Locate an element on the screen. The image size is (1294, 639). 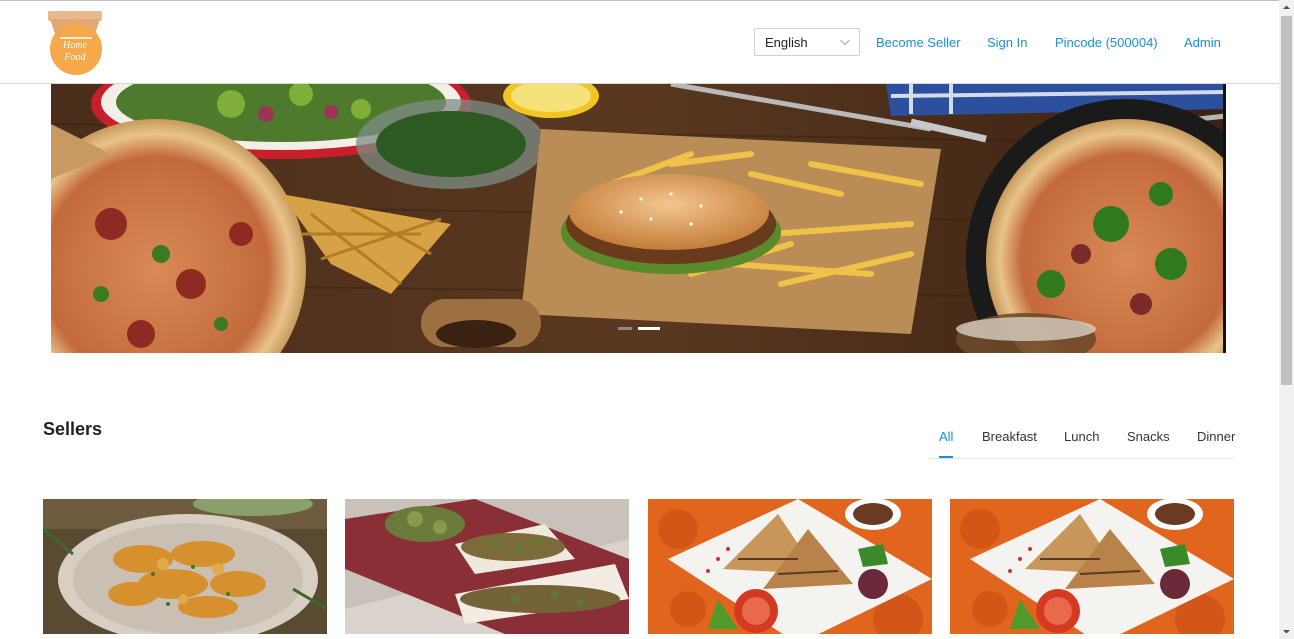
tab-all: All is located at coordinates (946, 436).